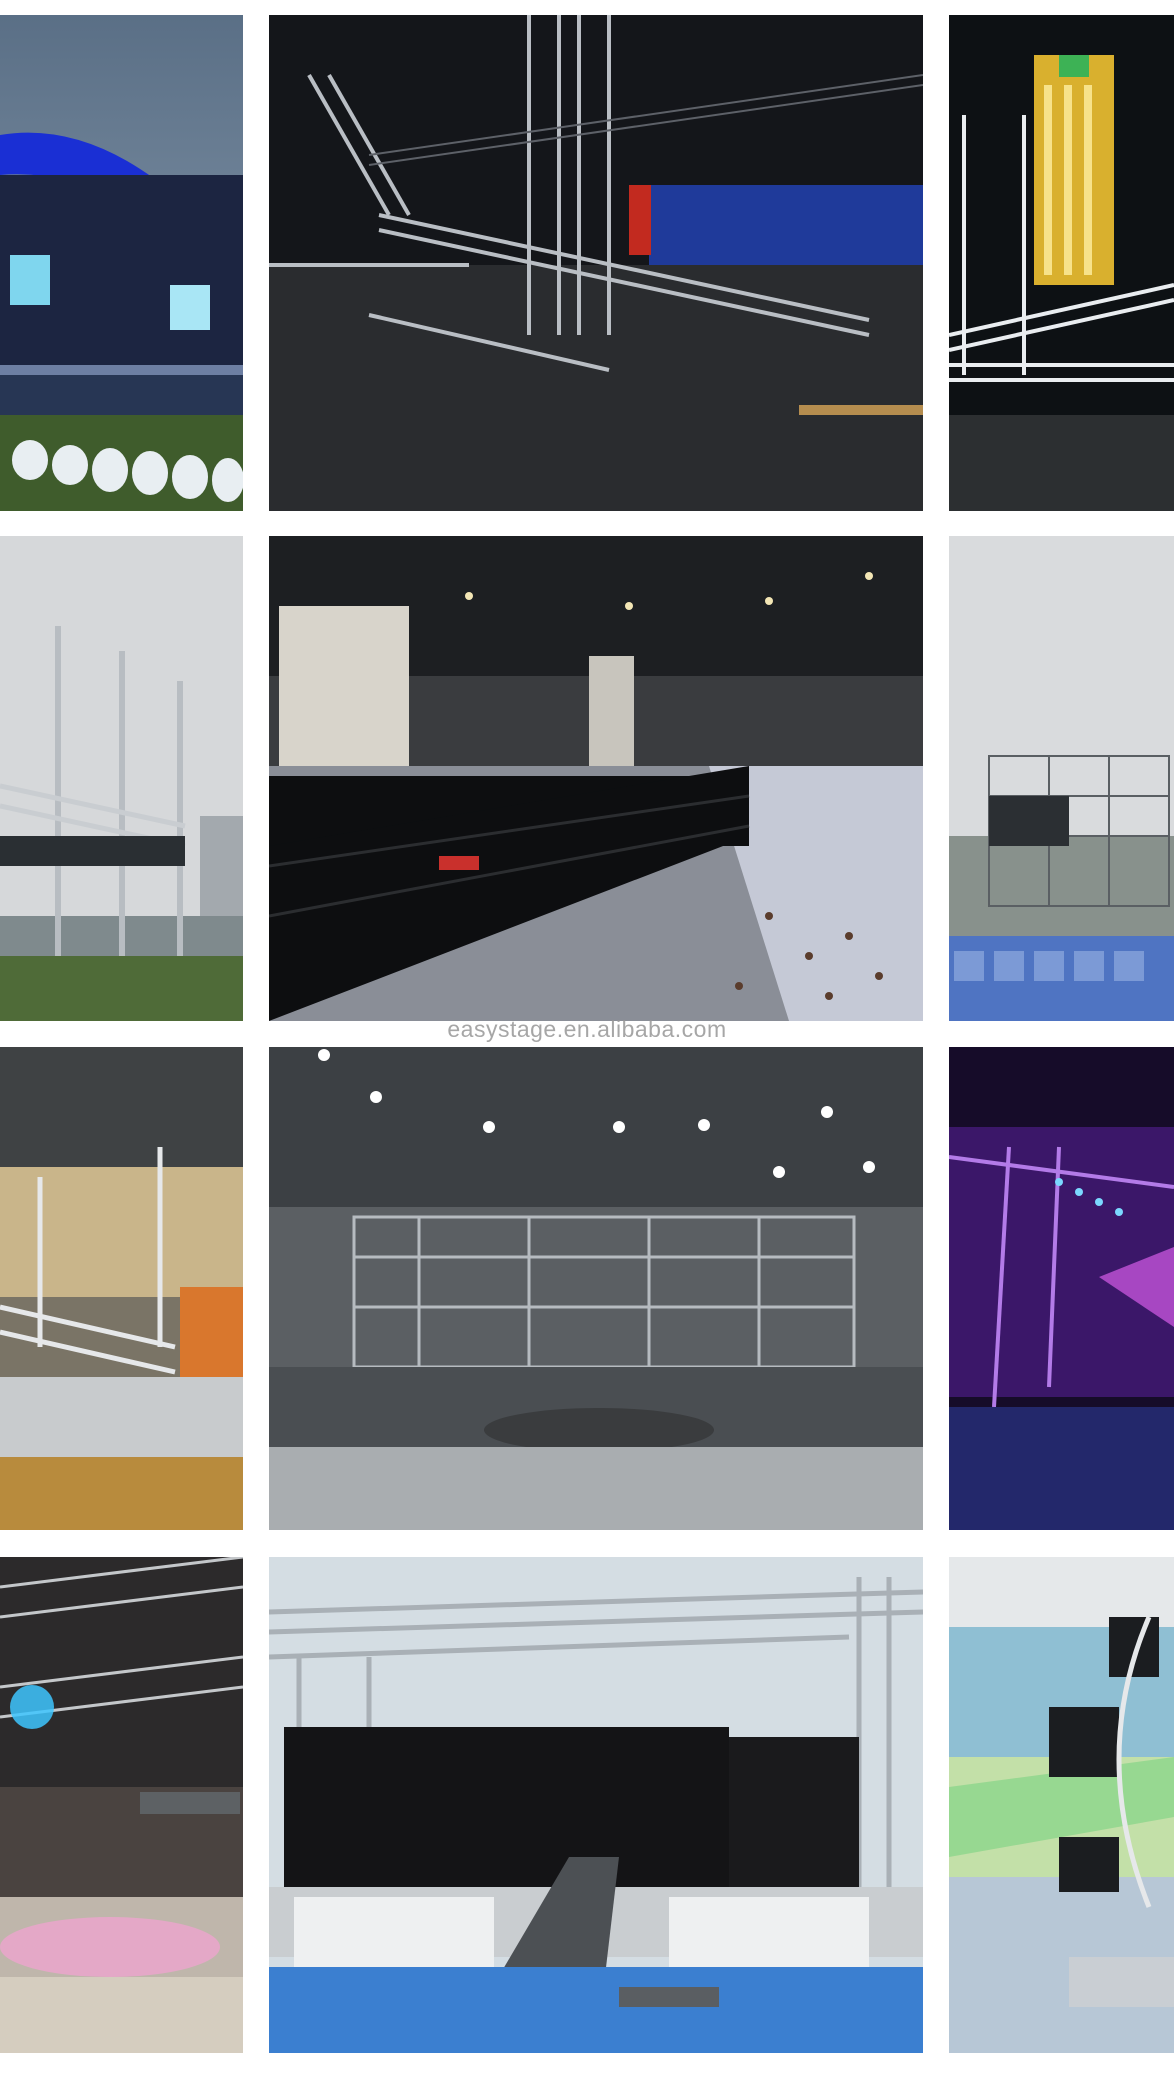 This screenshot has width=1174, height=2088. Describe the element at coordinates (596, 778) in the screenshot. I see `exhibition-hall-truss-photo` at that location.